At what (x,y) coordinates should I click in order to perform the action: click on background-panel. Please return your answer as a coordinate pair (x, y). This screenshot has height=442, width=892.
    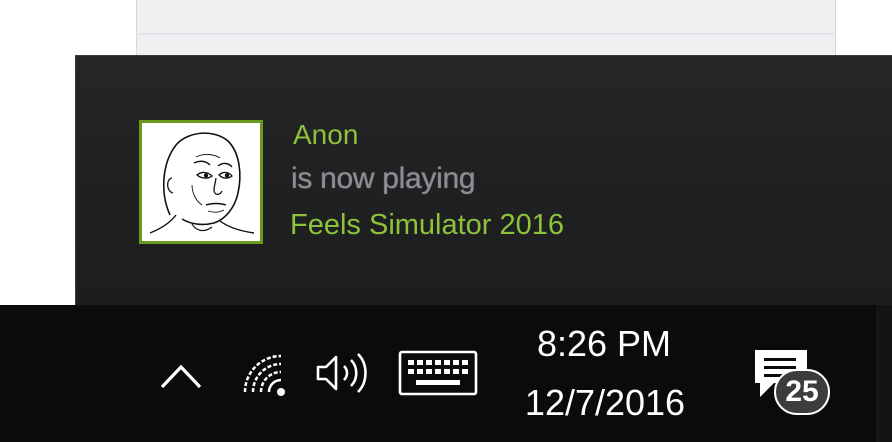
    Looking at the image, I should click on (486, 28).